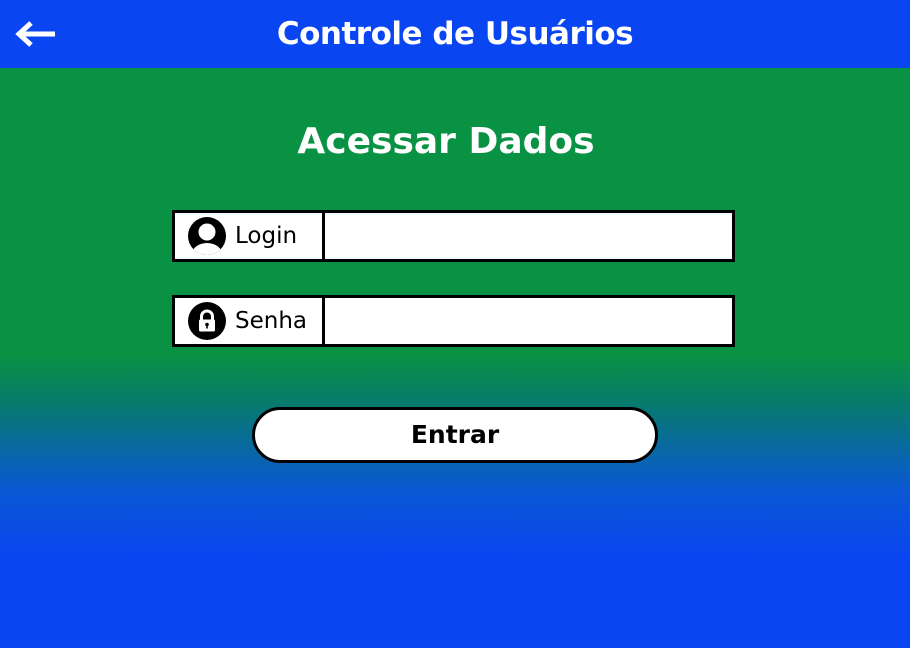  I want to click on login-label: Login, so click(266, 236).